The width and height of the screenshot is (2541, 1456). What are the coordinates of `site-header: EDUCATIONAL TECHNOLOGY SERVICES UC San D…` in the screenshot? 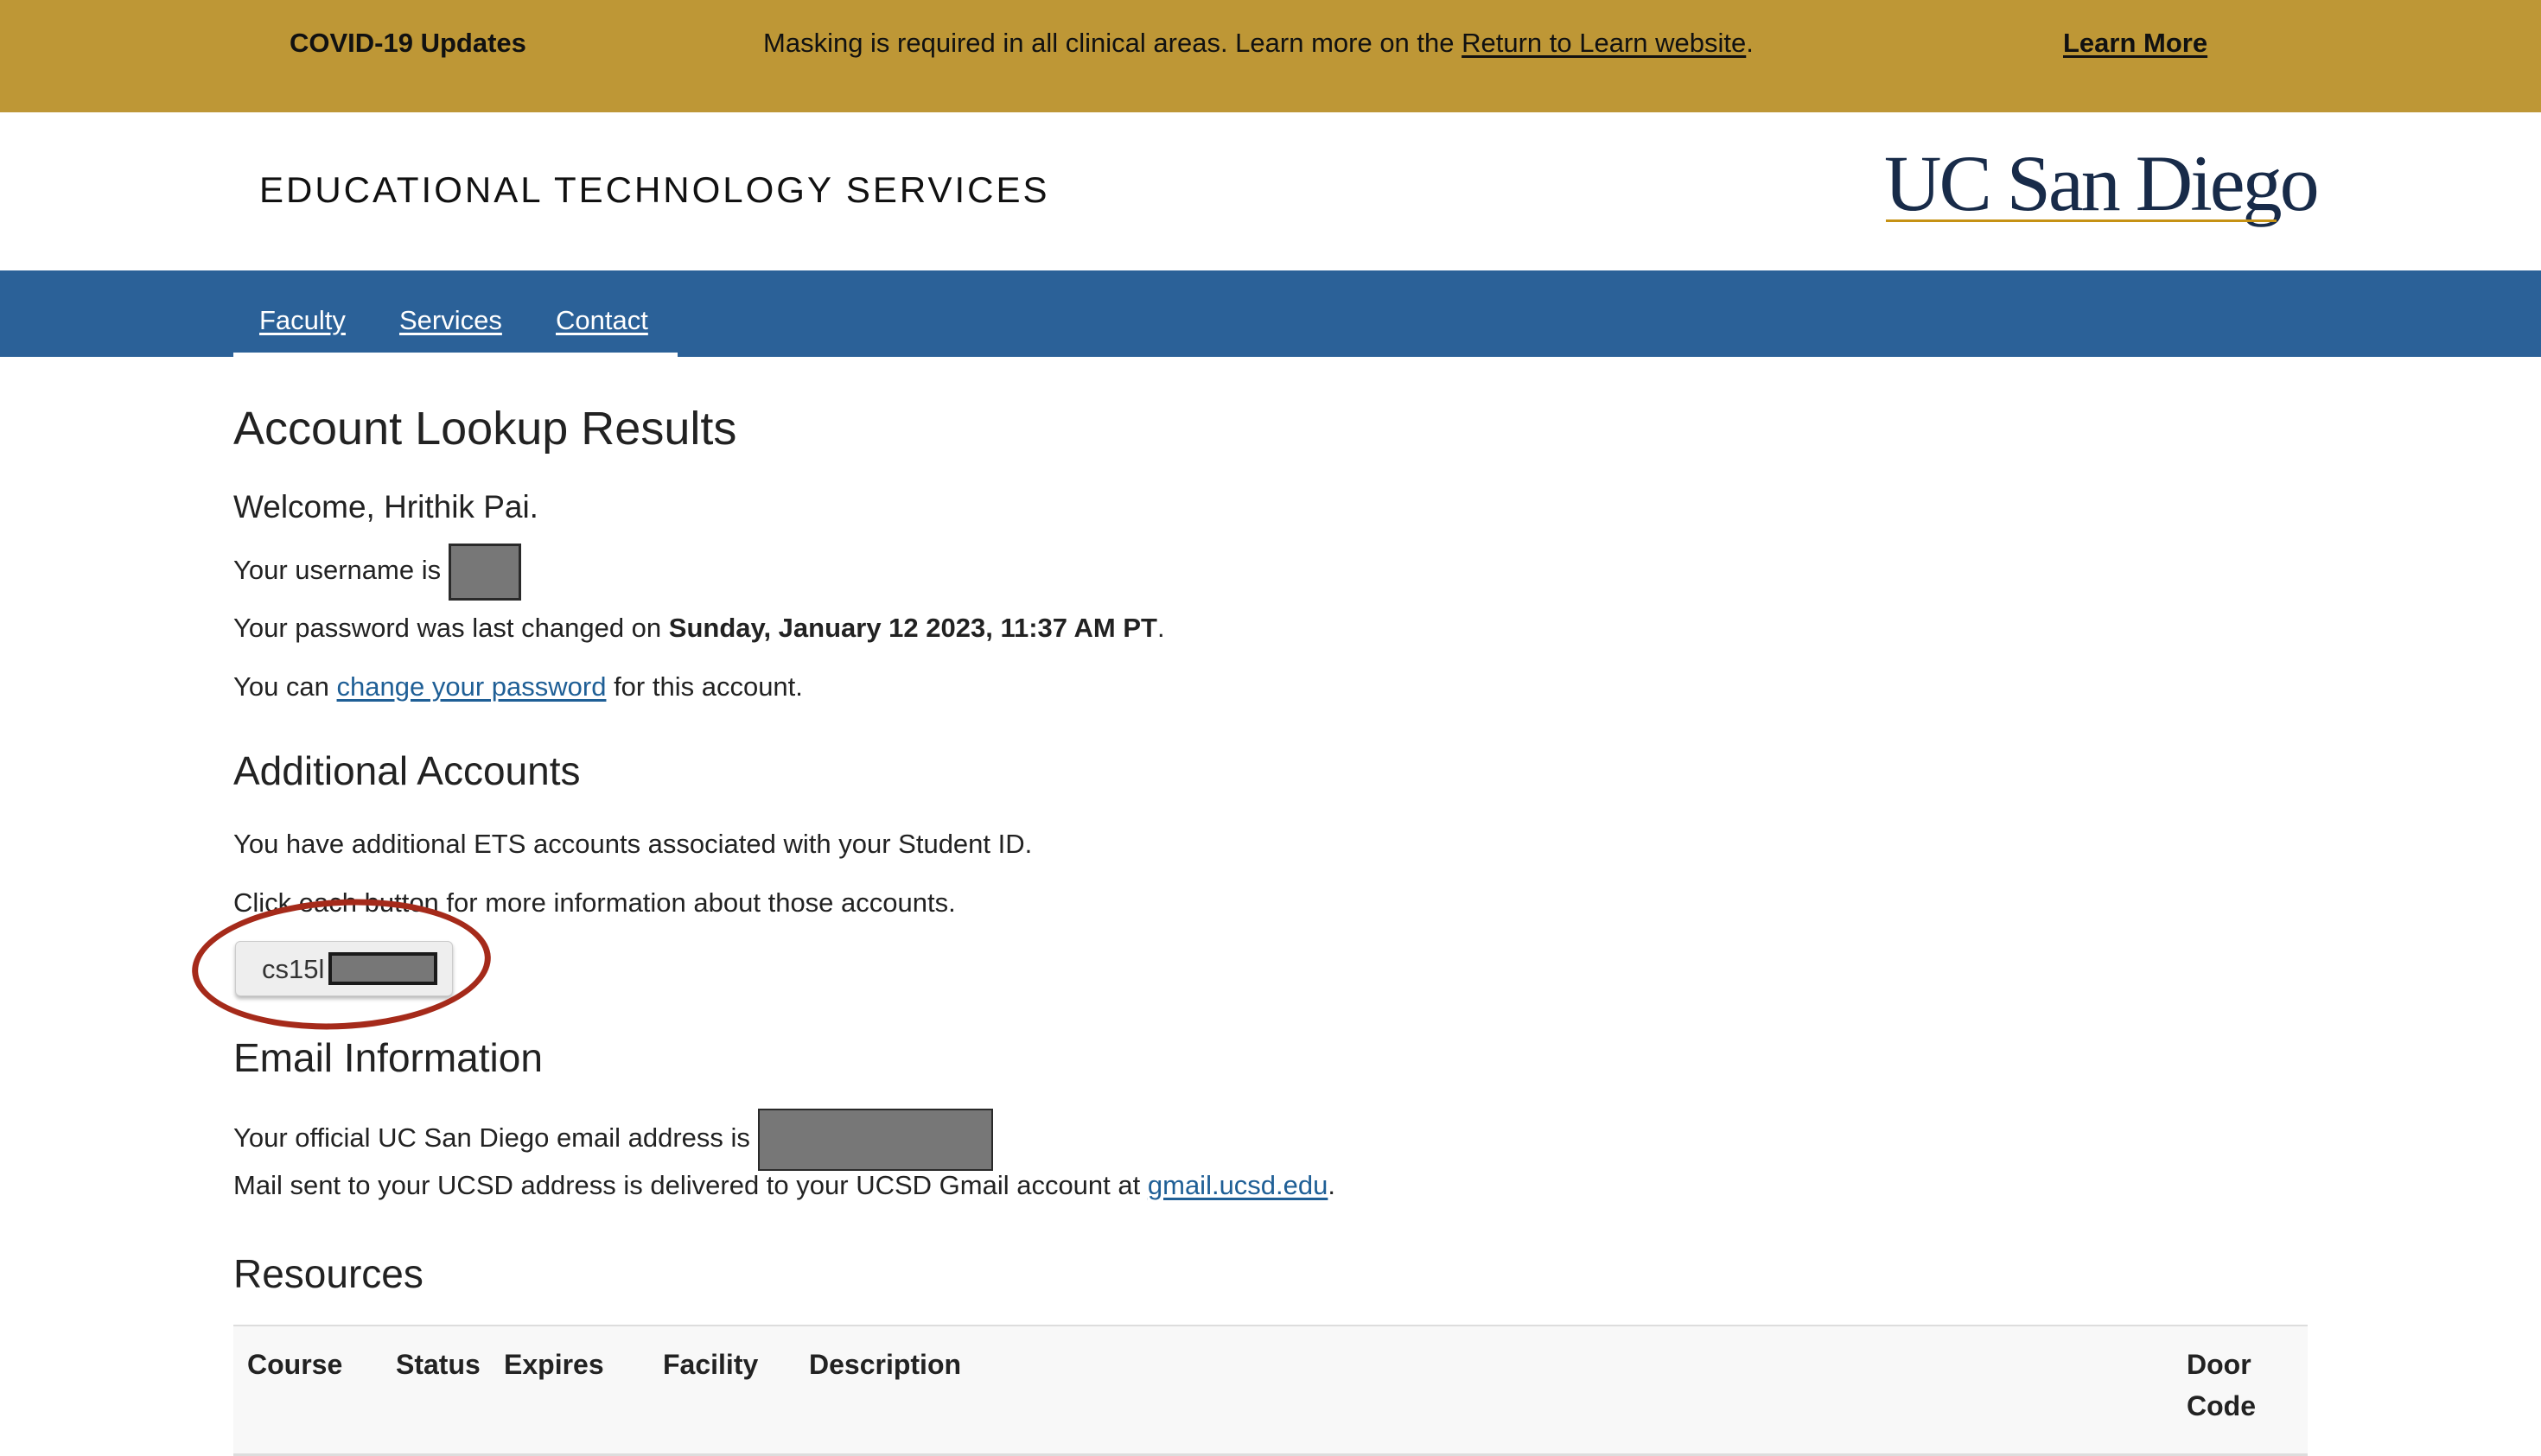 It's located at (1270, 191).